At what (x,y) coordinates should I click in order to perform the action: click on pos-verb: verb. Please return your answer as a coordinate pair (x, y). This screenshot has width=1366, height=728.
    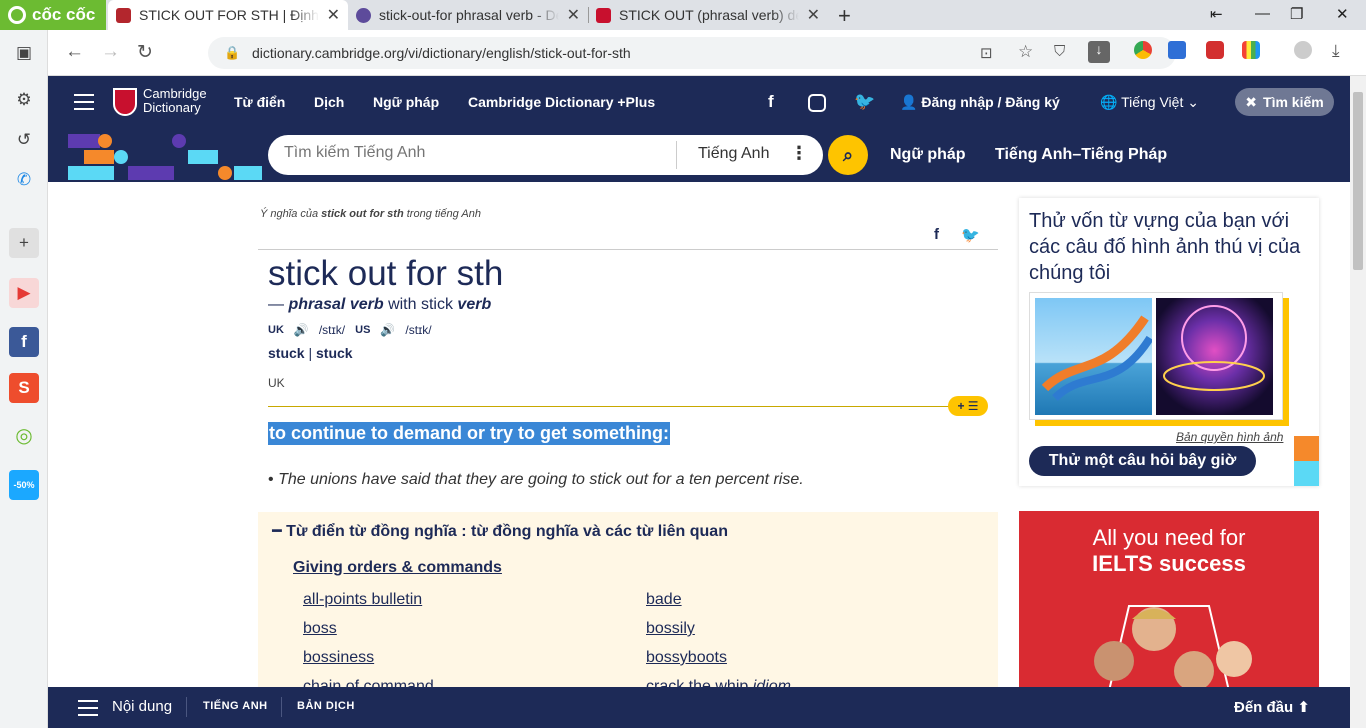
    Looking at the image, I should click on (474, 304).